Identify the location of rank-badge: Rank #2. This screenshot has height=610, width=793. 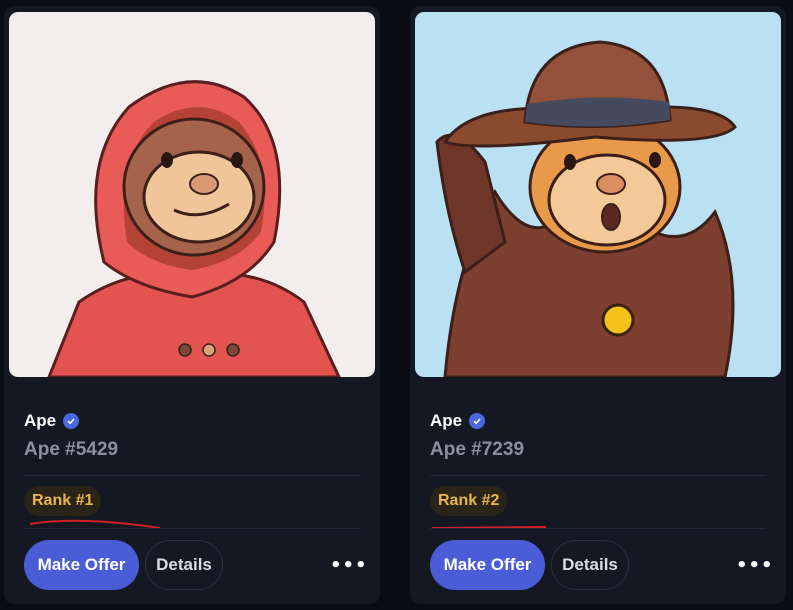
(469, 501).